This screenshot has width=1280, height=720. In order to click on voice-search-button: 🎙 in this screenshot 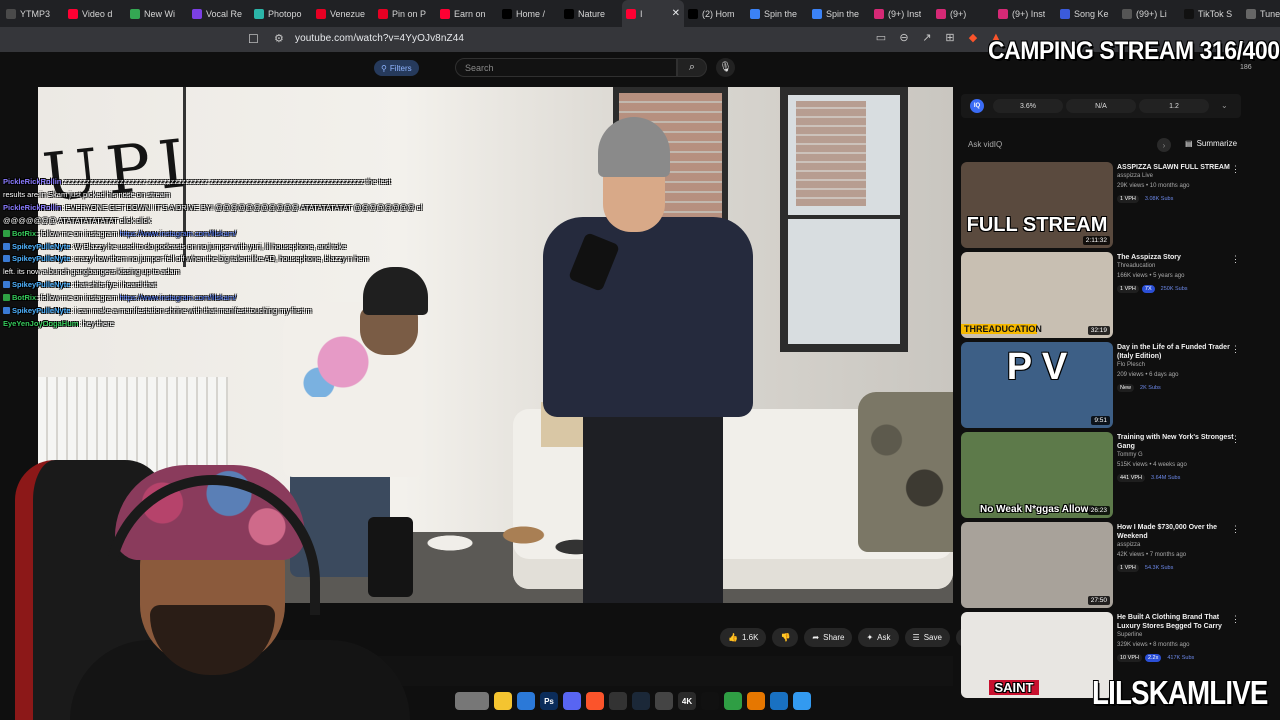, I will do `click(725, 67)`.